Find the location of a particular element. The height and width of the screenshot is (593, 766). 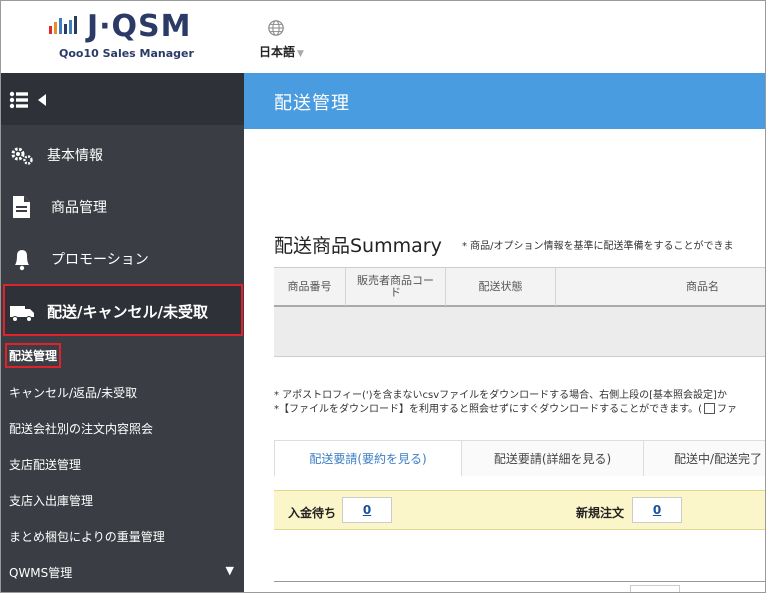

logo-bars-icon is located at coordinates (64, 24).